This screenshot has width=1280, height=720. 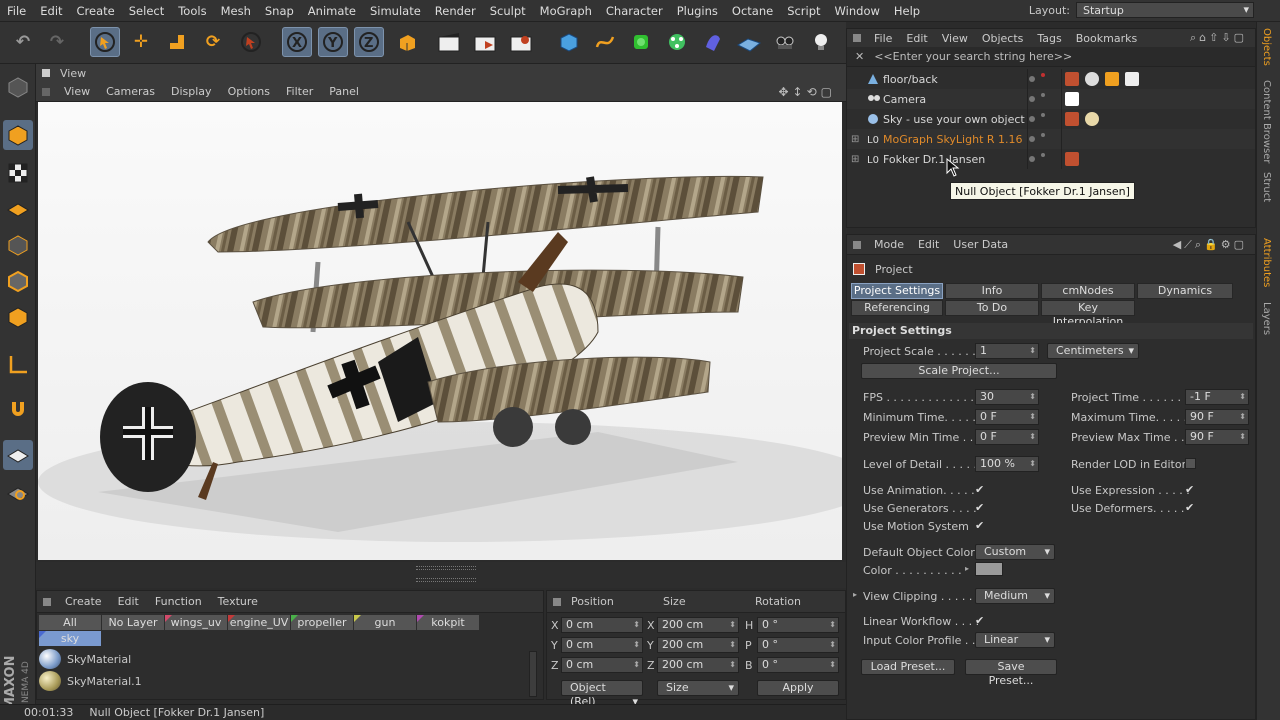 I want to click on tab-info: Info, so click(x=992, y=291).